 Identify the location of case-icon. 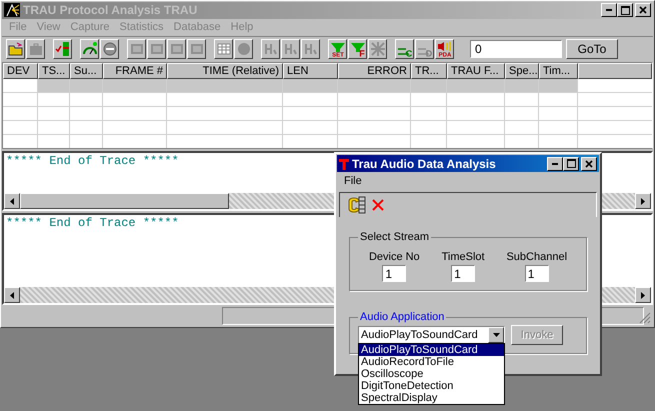
(36, 49).